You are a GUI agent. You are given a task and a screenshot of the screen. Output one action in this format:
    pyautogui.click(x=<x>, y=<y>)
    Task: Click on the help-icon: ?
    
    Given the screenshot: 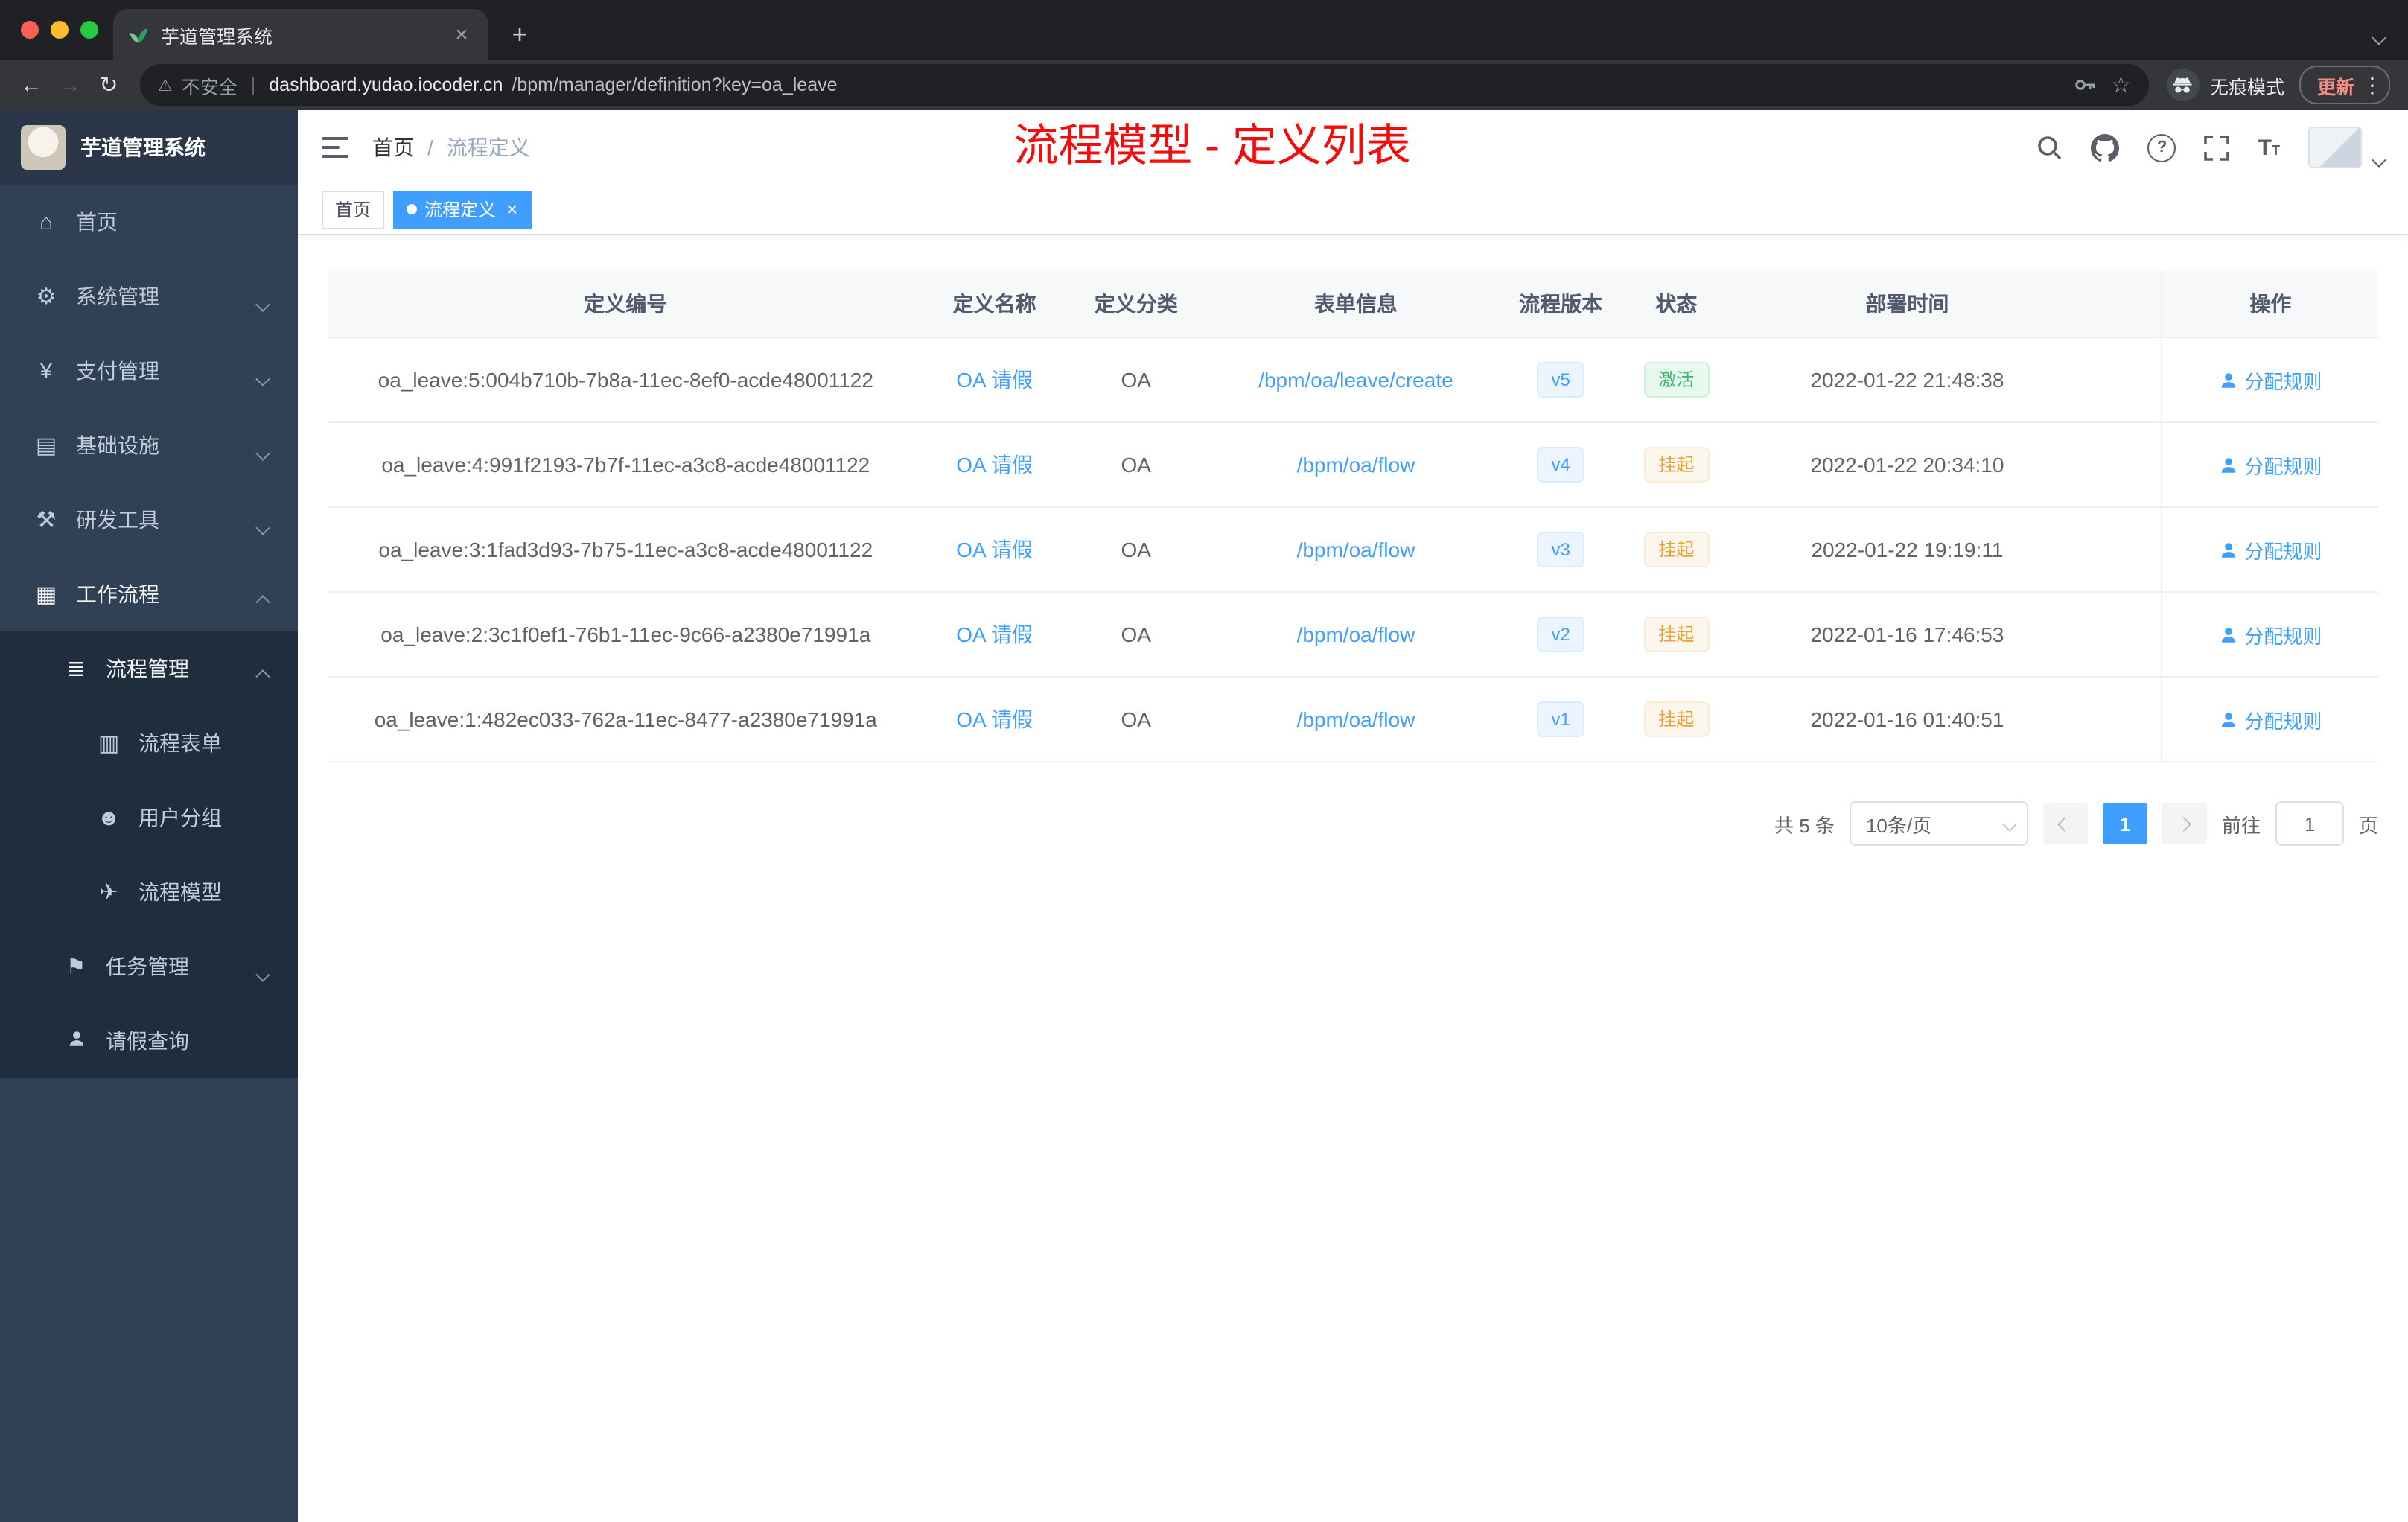 What is the action you would take?
    pyautogui.click(x=2161, y=147)
    